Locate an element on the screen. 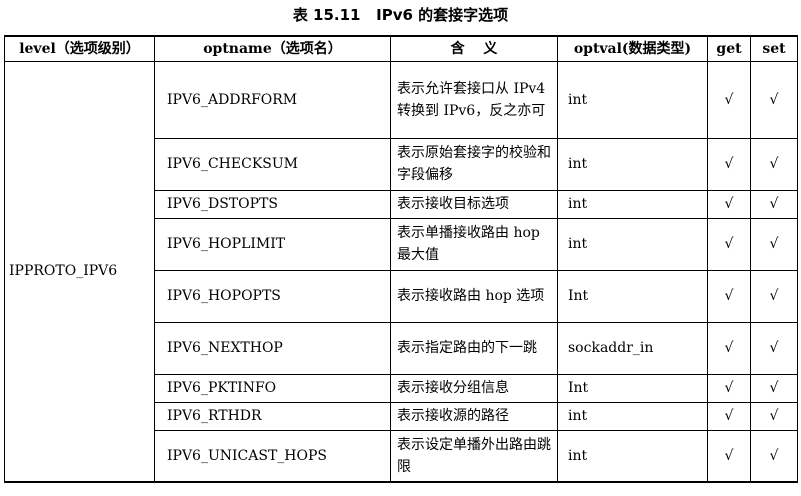 Image resolution: width=801 pixels, height=496 pixels. optname-cell: IPV6_PKTINFO is located at coordinates (272, 388).